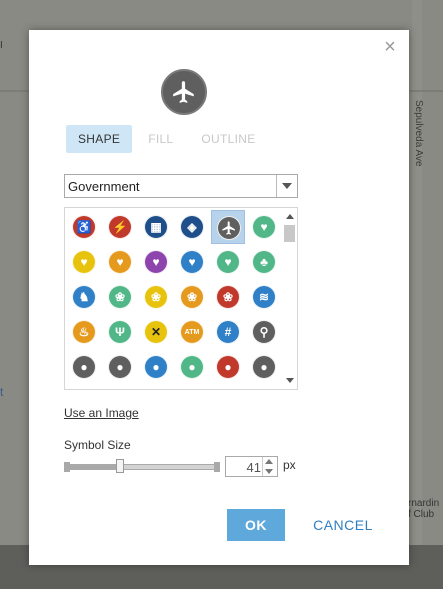 Image resolution: width=443 pixels, height=589 pixels. What do you see at coordinates (256, 525) in the screenshot?
I see `ok-button: OK` at bounding box center [256, 525].